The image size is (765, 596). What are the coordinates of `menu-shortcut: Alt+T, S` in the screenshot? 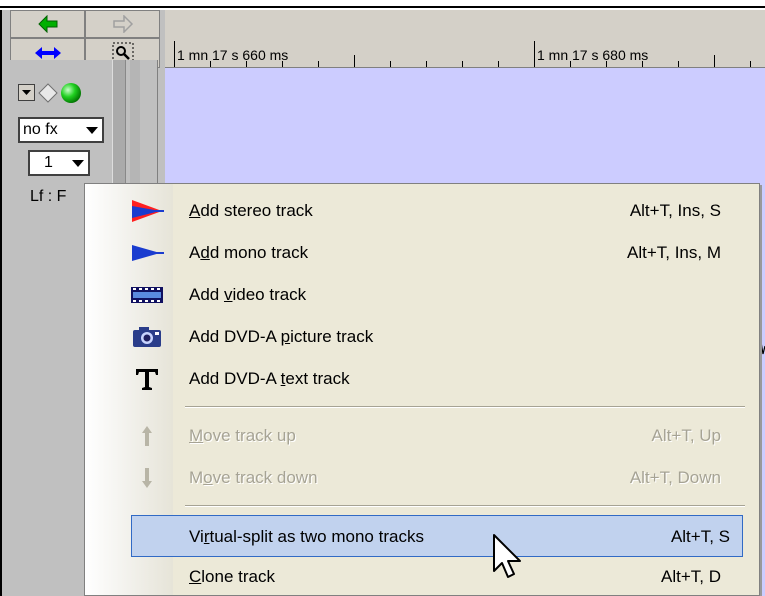 It's located at (700, 536).